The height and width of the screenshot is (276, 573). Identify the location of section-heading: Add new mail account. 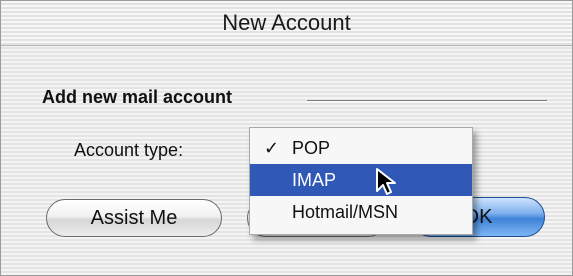
(137, 97).